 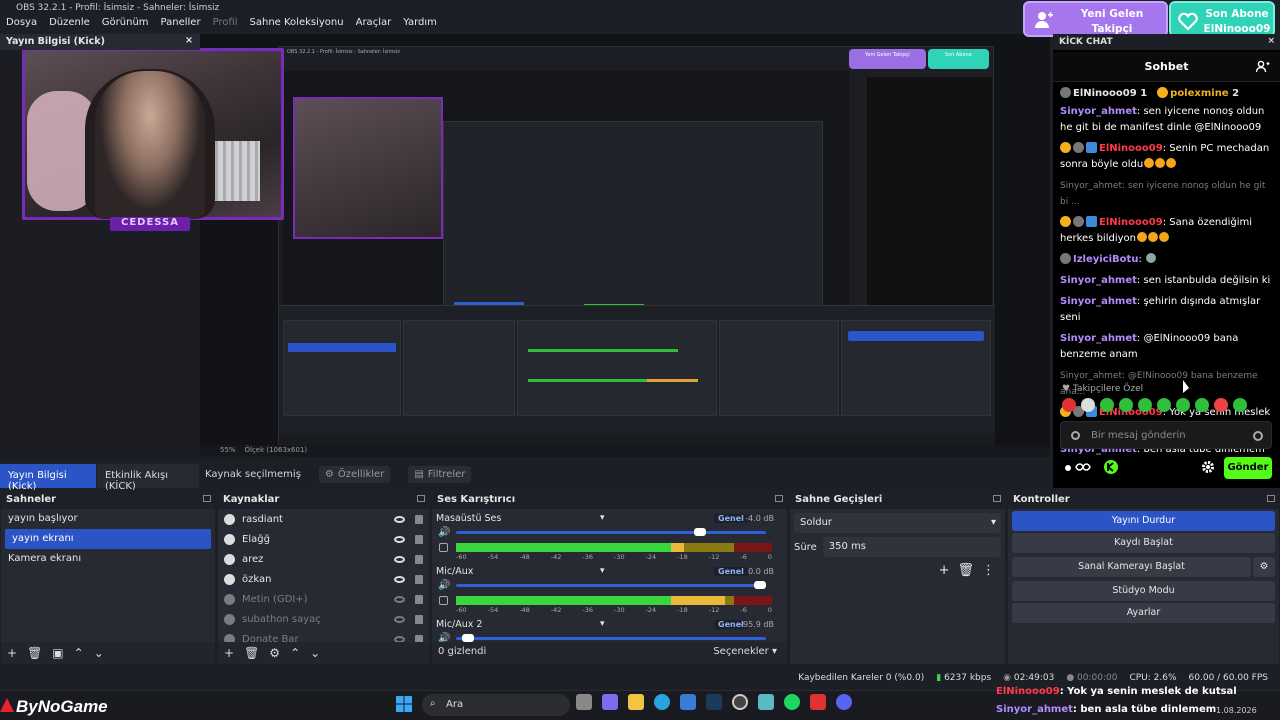 What do you see at coordinates (1131, 567) in the screenshot?
I see `start-virtual-camera-button: Sanal Kamerayı Başlat` at bounding box center [1131, 567].